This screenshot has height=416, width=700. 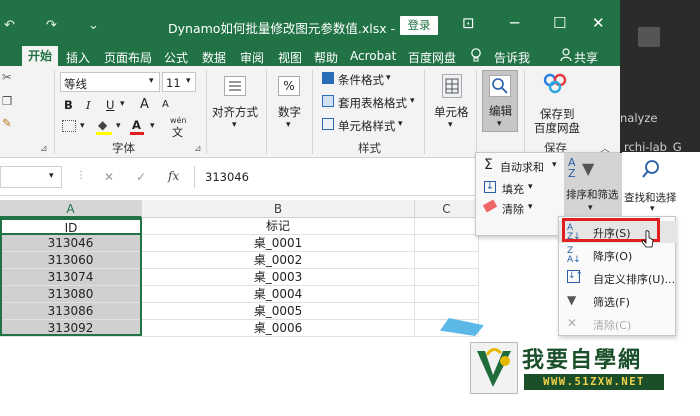 What do you see at coordinates (586, 57) in the screenshot?
I see `share-button: 共享` at bounding box center [586, 57].